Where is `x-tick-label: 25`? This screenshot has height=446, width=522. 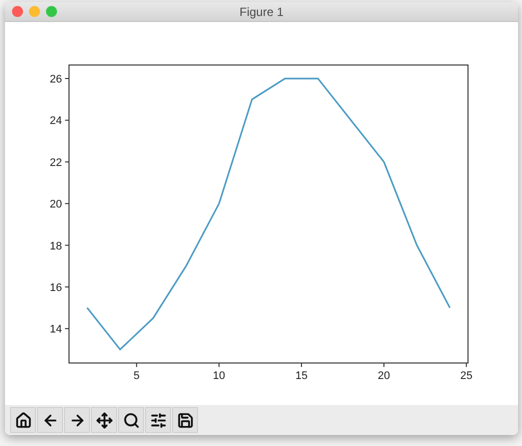
x-tick-label: 25 is located at coordinates (466, 376).